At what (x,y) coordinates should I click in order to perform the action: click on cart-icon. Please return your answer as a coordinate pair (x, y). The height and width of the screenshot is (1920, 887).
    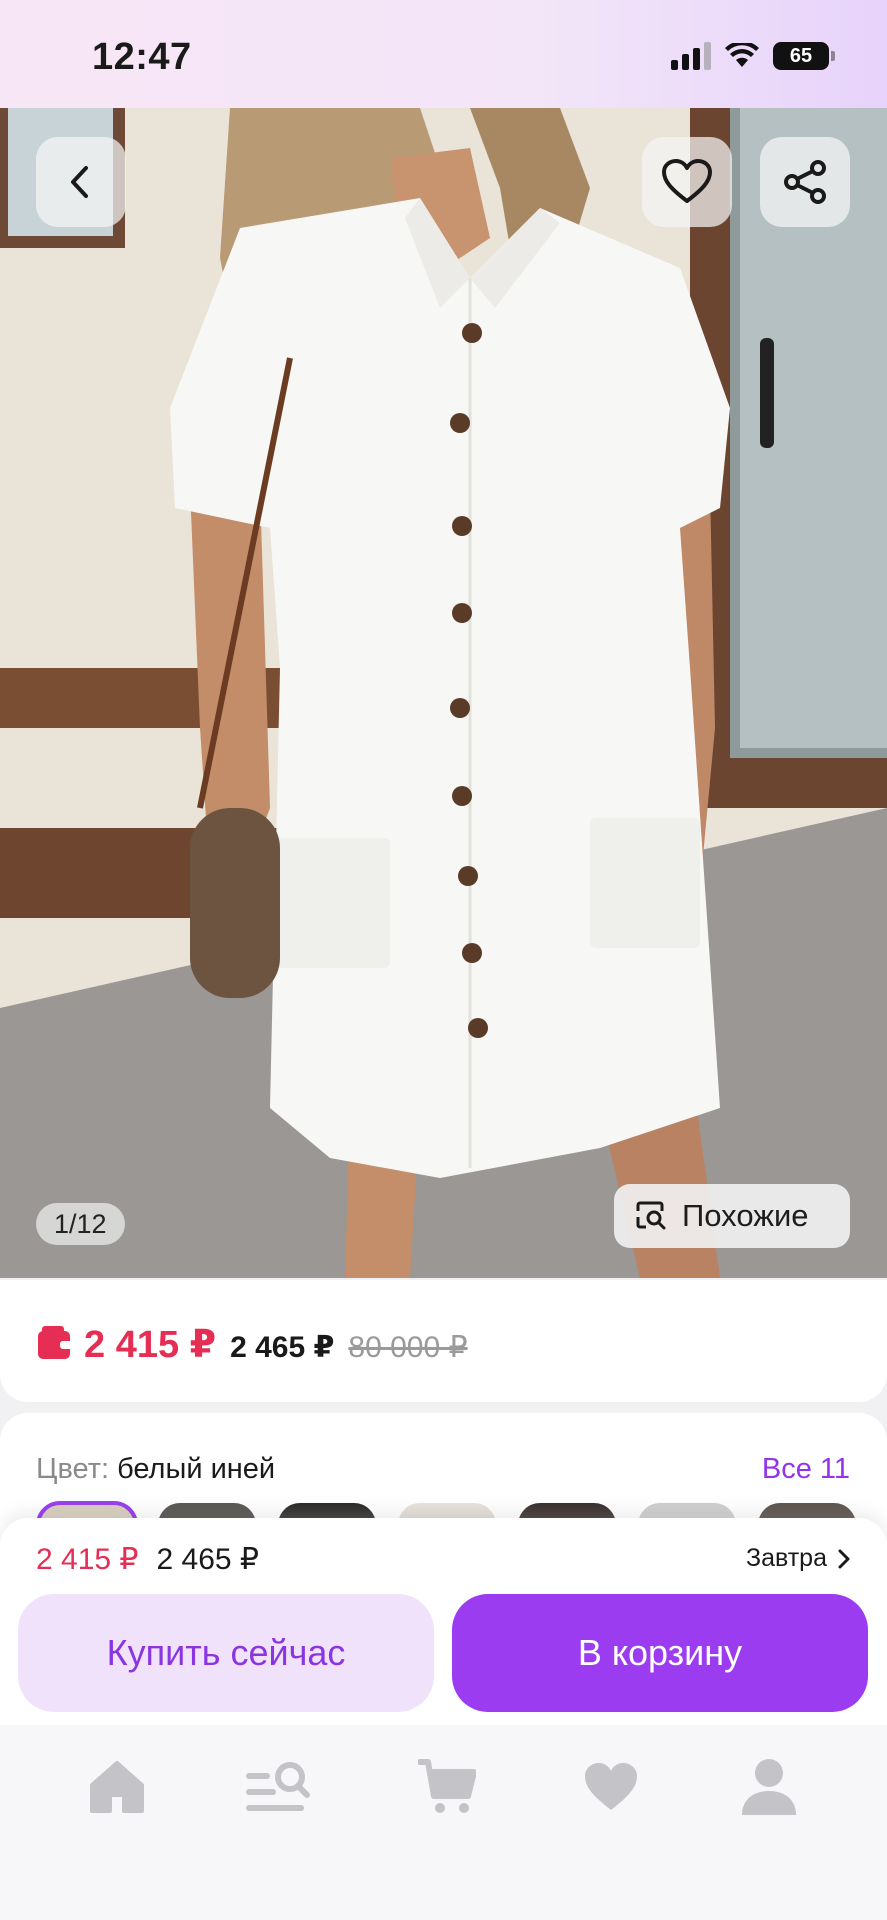
    Looking at the image, I should click on (447, 1786).